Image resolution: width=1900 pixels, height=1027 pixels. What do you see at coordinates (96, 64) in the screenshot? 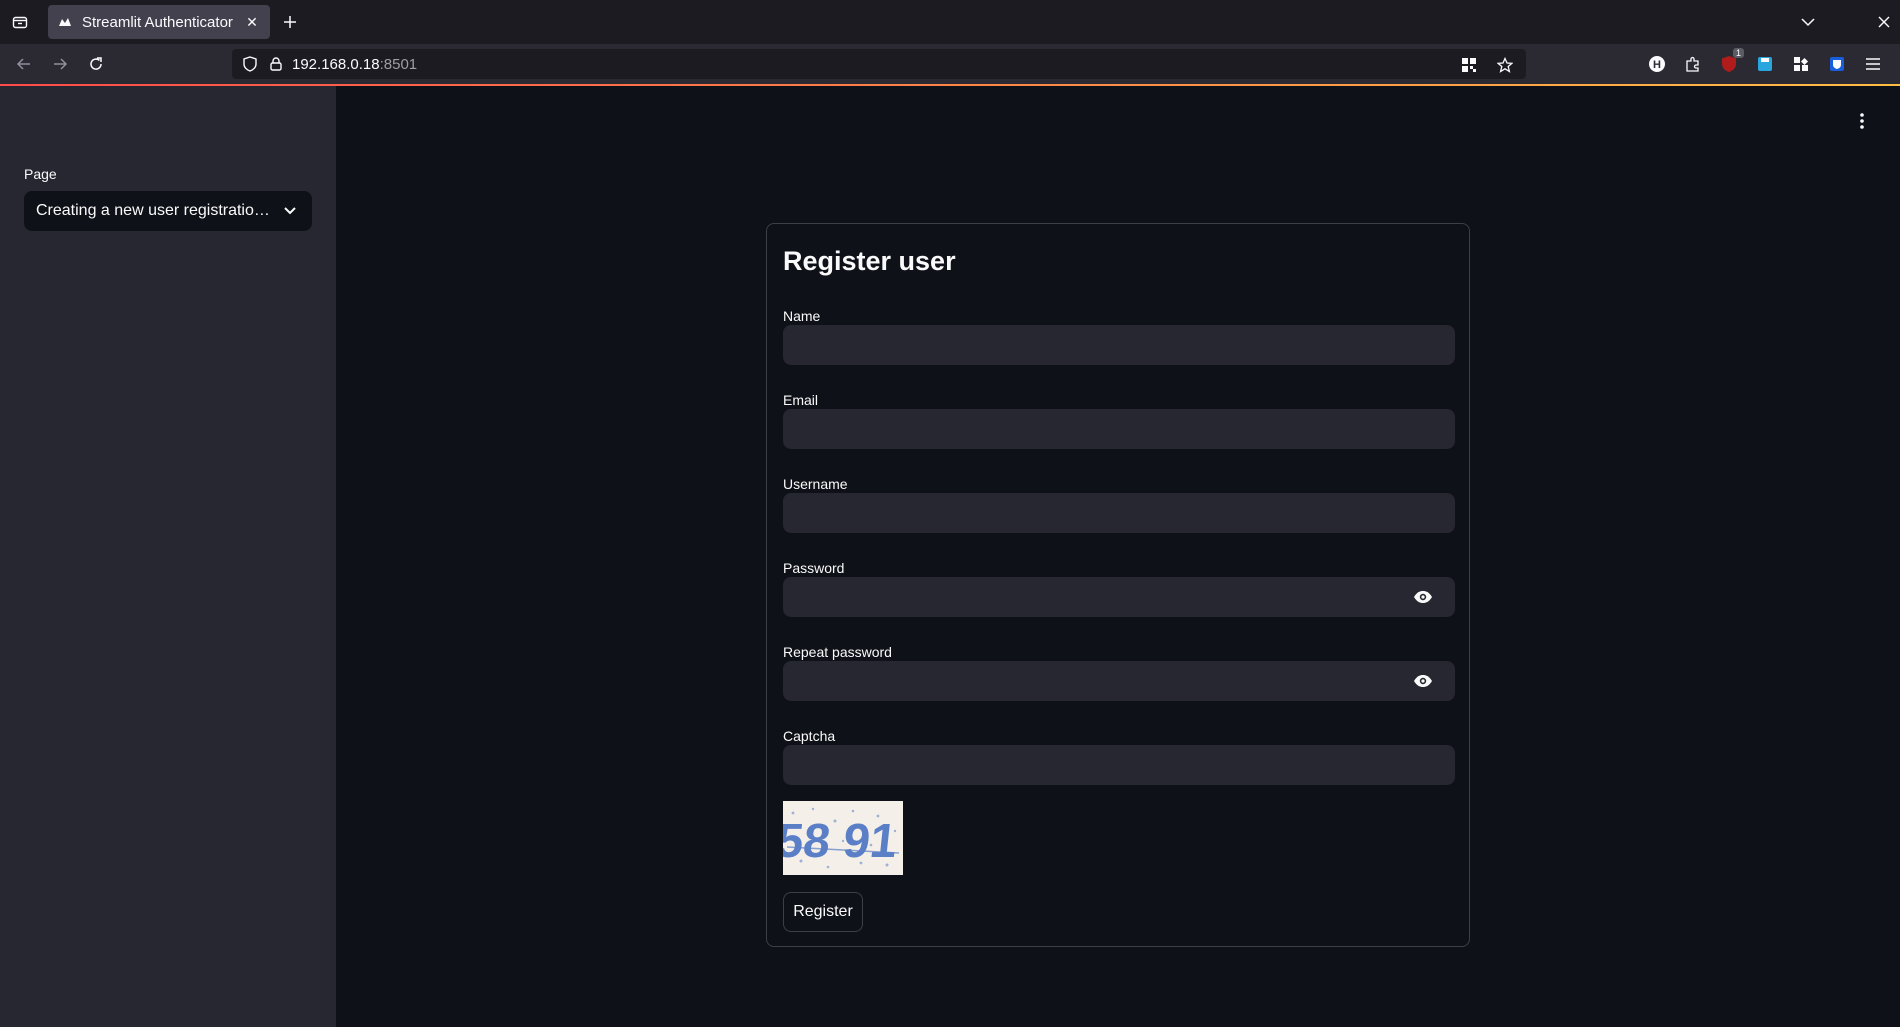
I see `reload-icon` at bounding box center [96, 64].